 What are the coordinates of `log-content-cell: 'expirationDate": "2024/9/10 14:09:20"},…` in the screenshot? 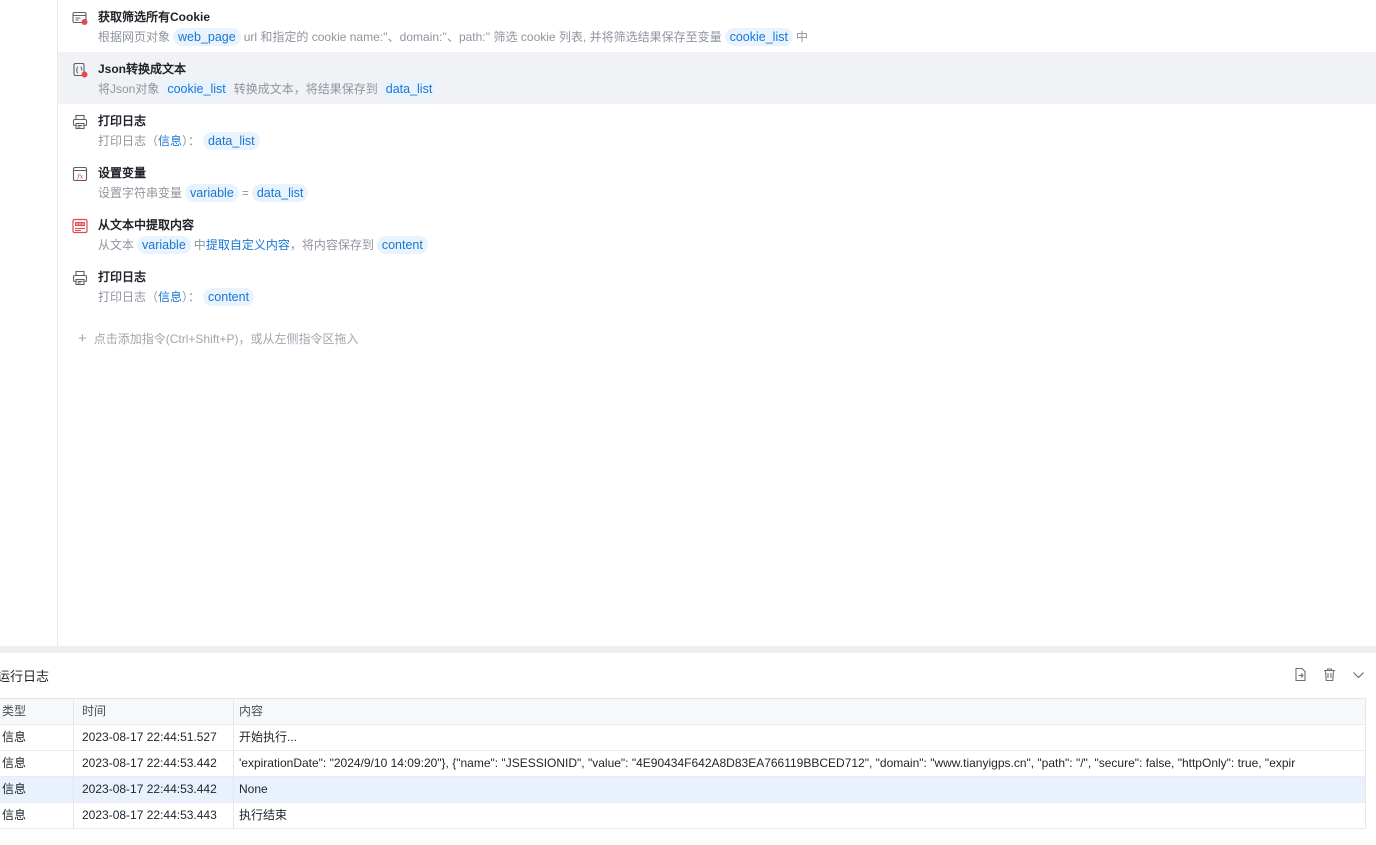 It's located at (767, 763).